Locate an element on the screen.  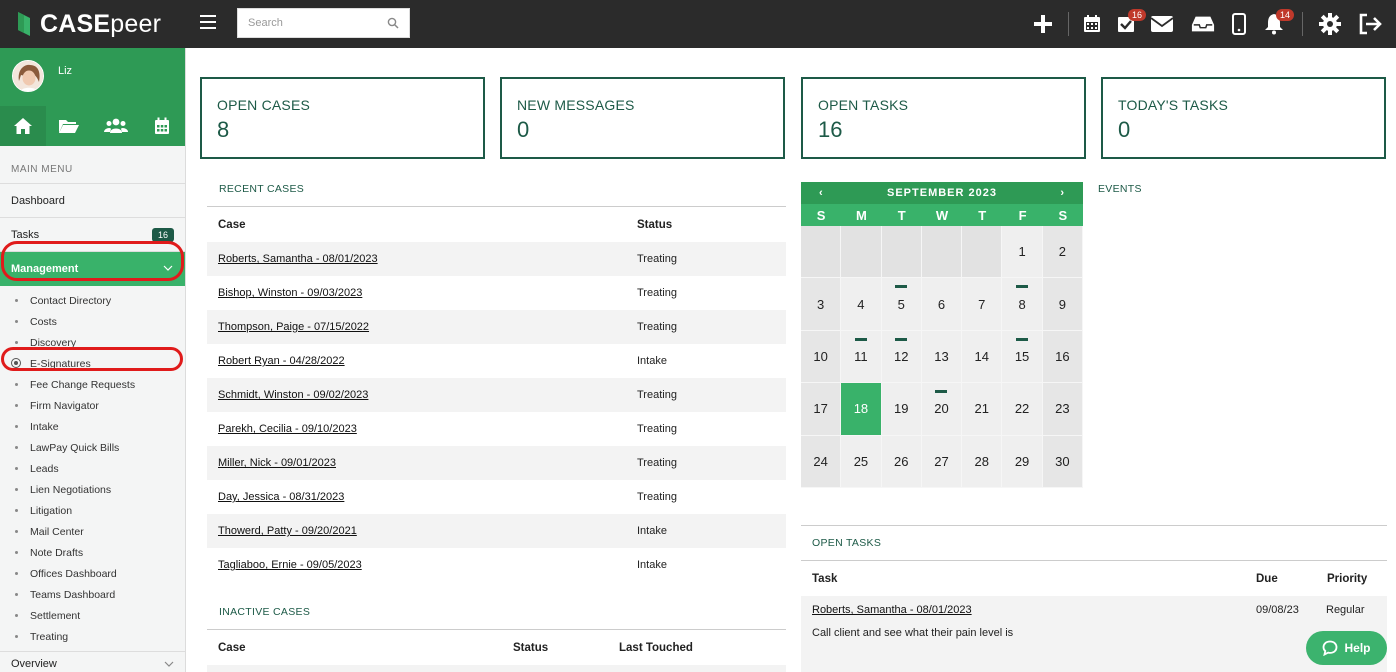
calendar-day: 17 is located at coordinates (821, 409).